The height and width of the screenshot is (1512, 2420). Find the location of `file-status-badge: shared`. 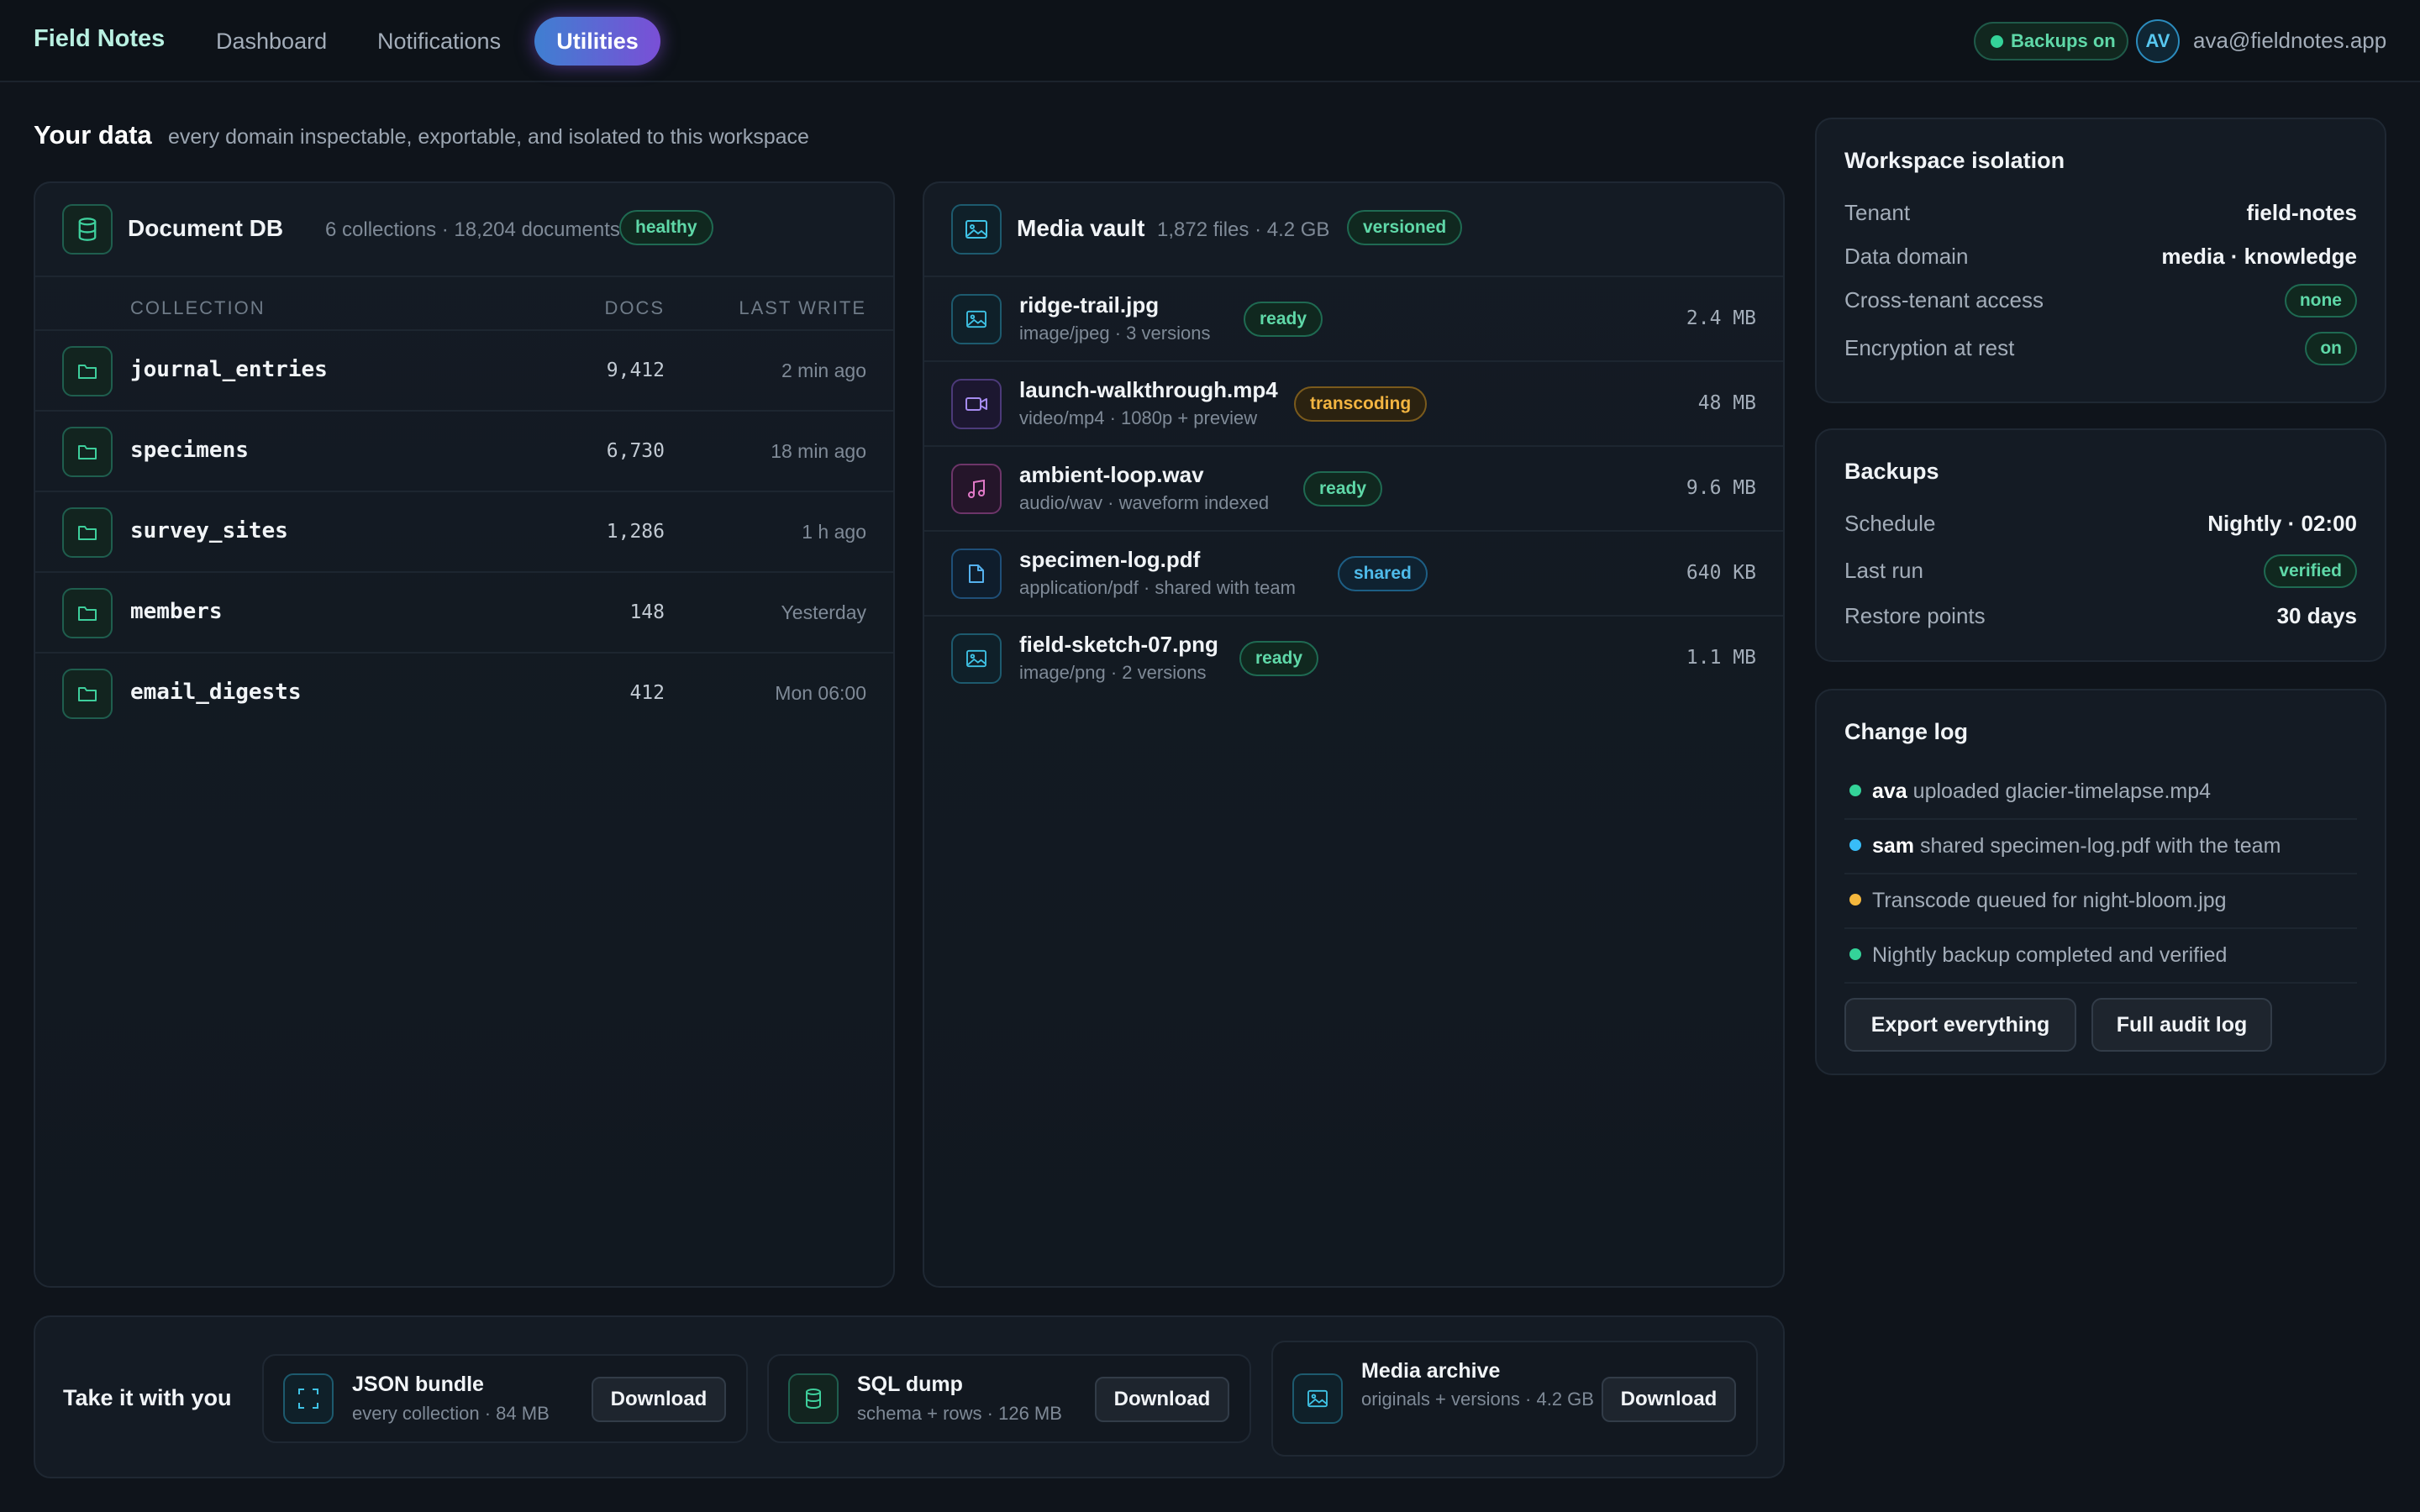

file-status-badge: shared is located at coordinates (1383, 573).